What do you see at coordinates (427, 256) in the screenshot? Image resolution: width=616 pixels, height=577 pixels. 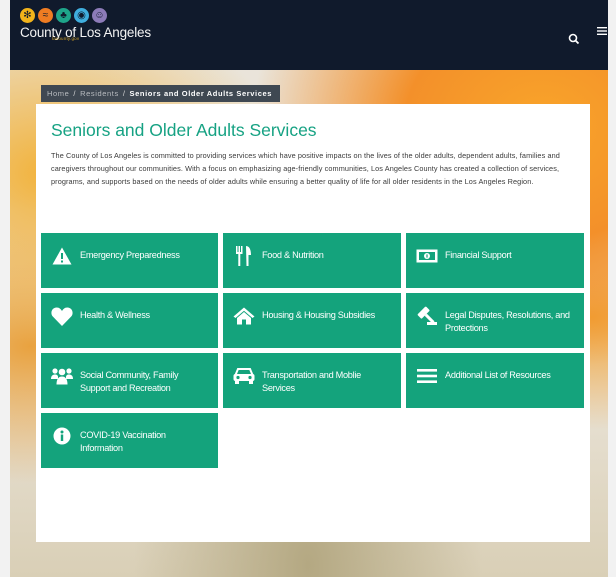 I see `money-bill-icon` at bounding box center [427, 256].